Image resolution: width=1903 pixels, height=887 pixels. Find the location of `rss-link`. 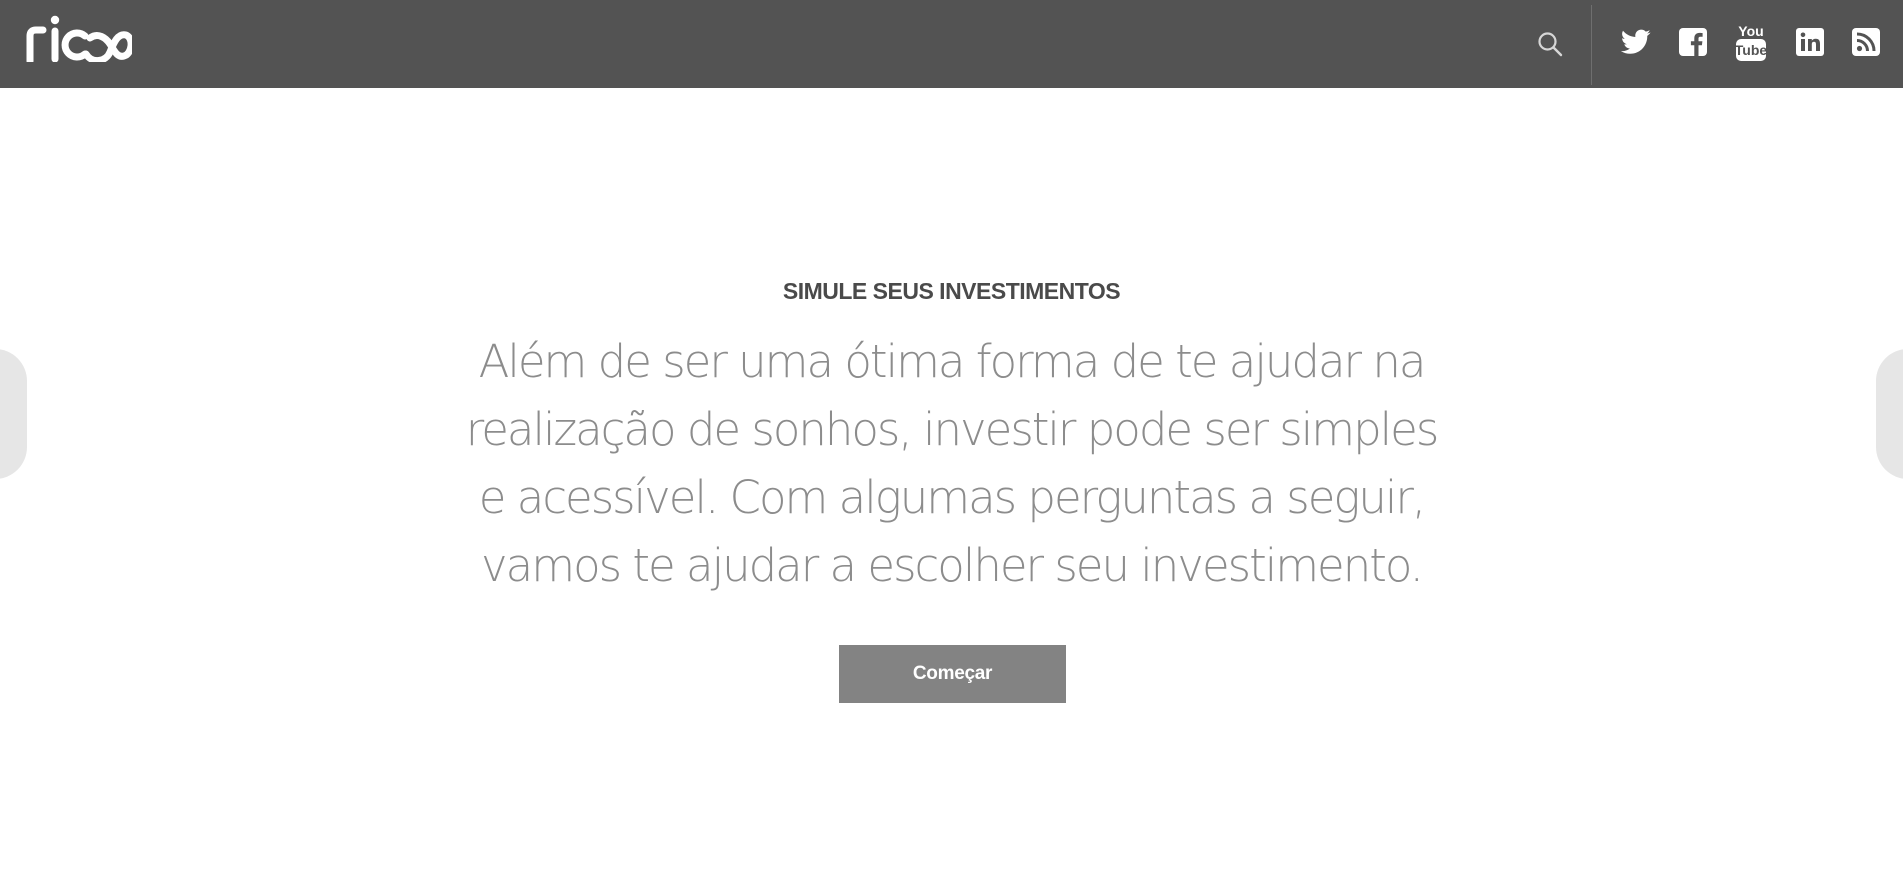

rss-link is located at coordinates (1866, 42).